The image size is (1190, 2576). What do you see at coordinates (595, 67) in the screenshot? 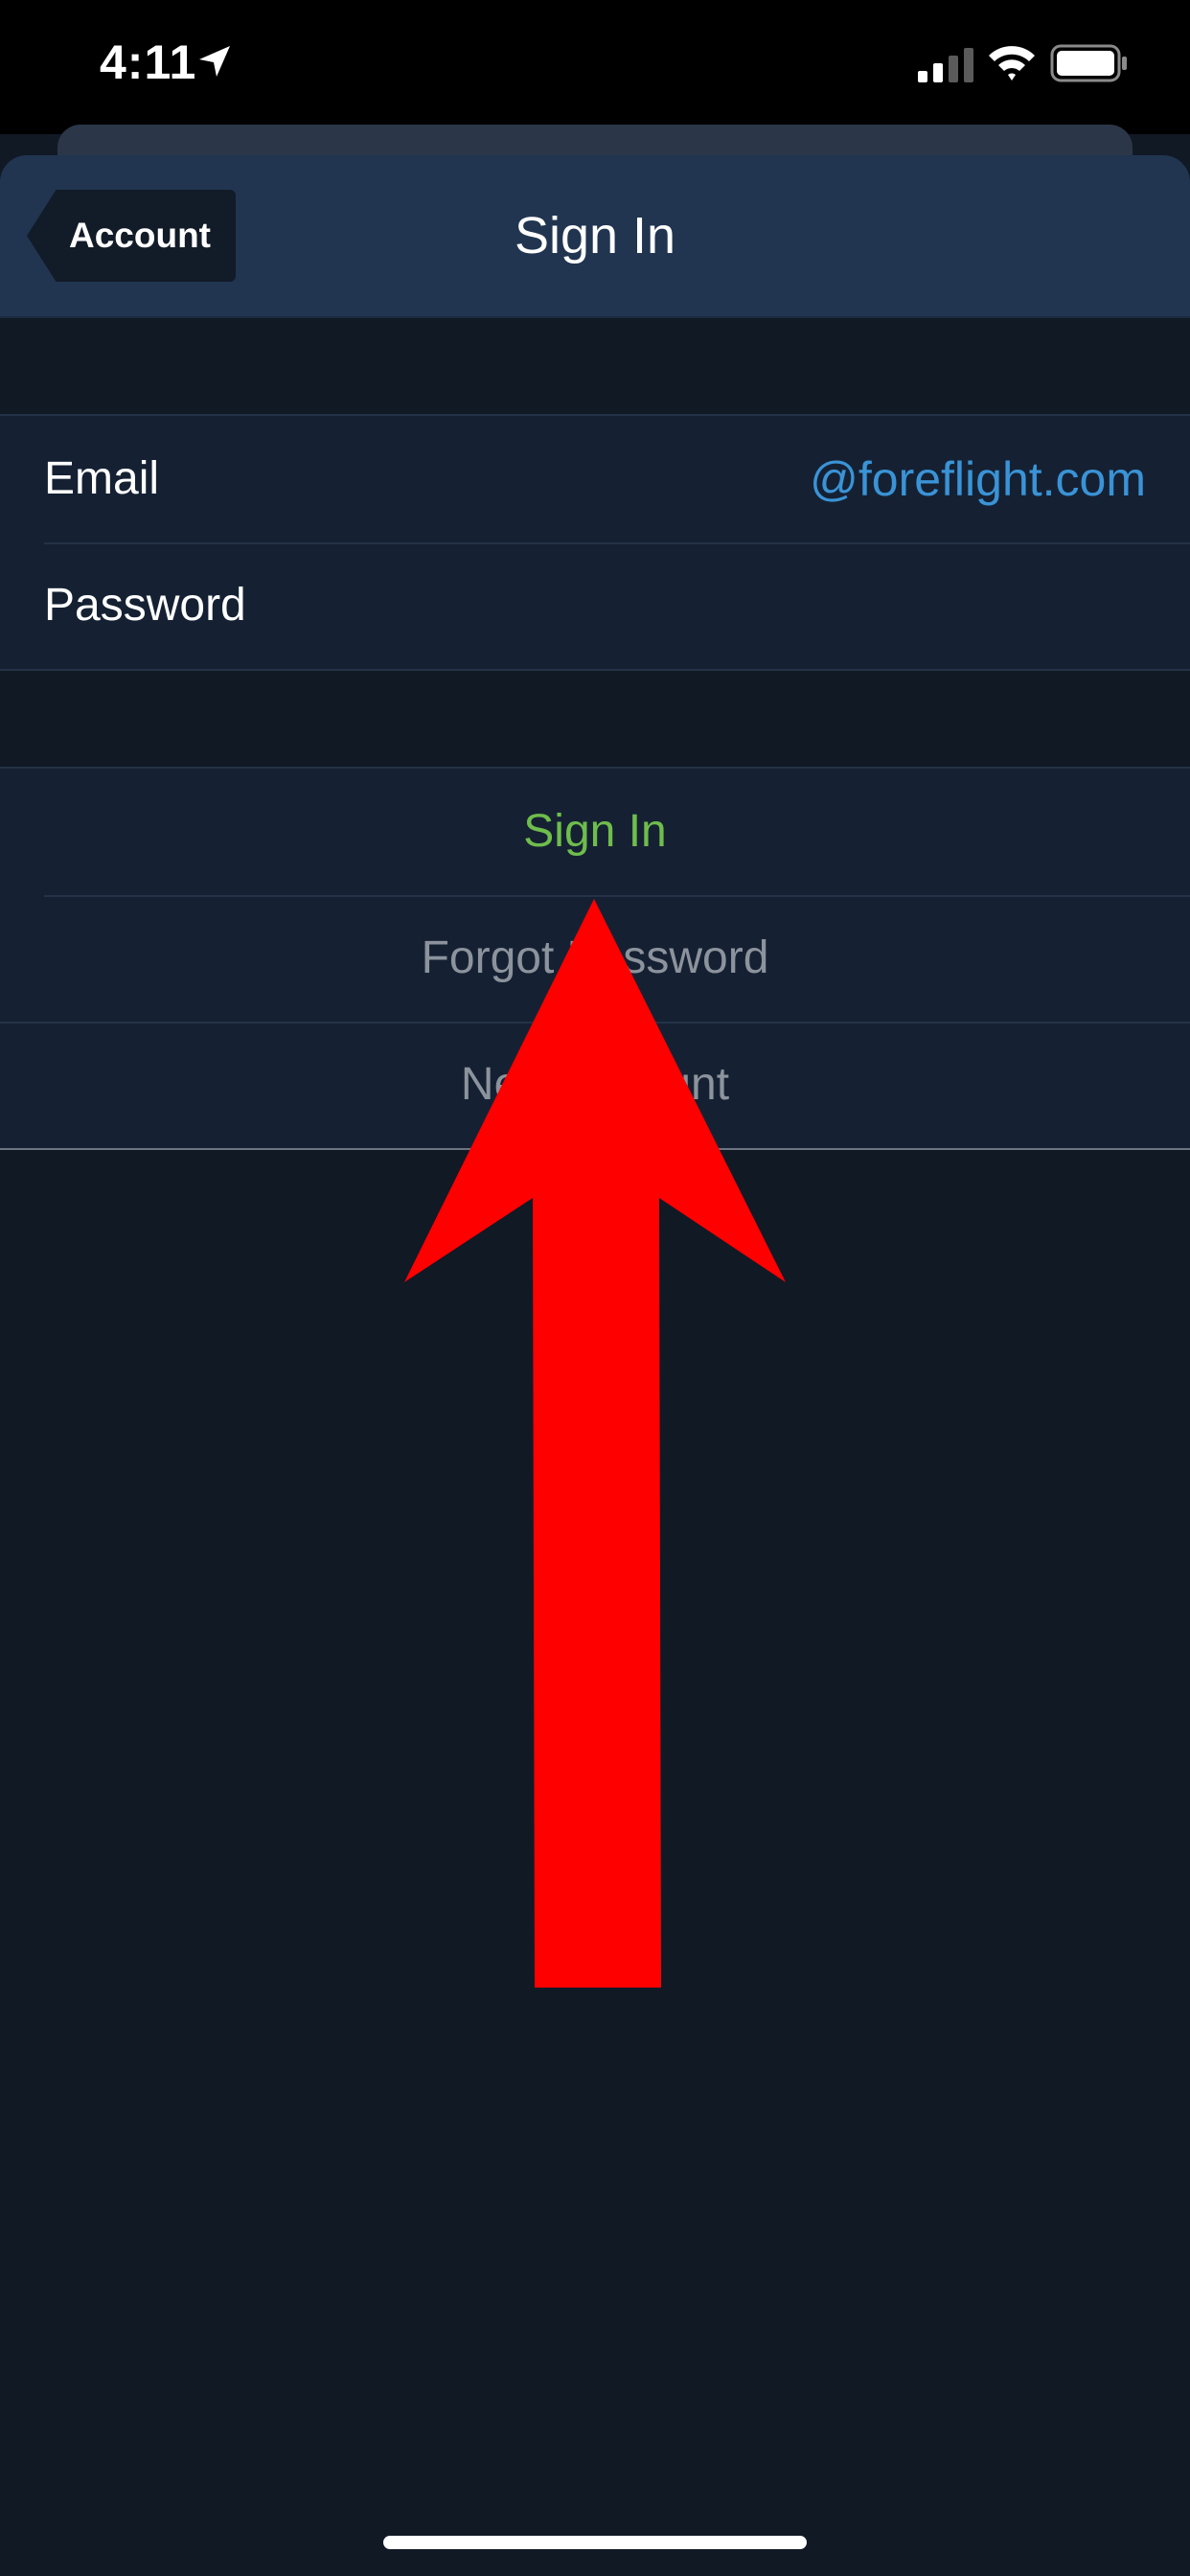
I see `status-bar: 4:11` at bounding box center [595, 67].